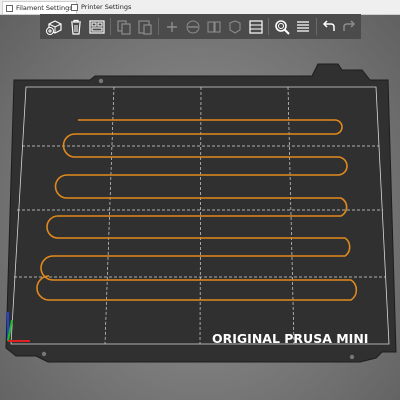  Describe the element at coordinates (290, 338) in the screenshot. I see `bed-label: ORIGINAL PRUSA MINI` at that location.